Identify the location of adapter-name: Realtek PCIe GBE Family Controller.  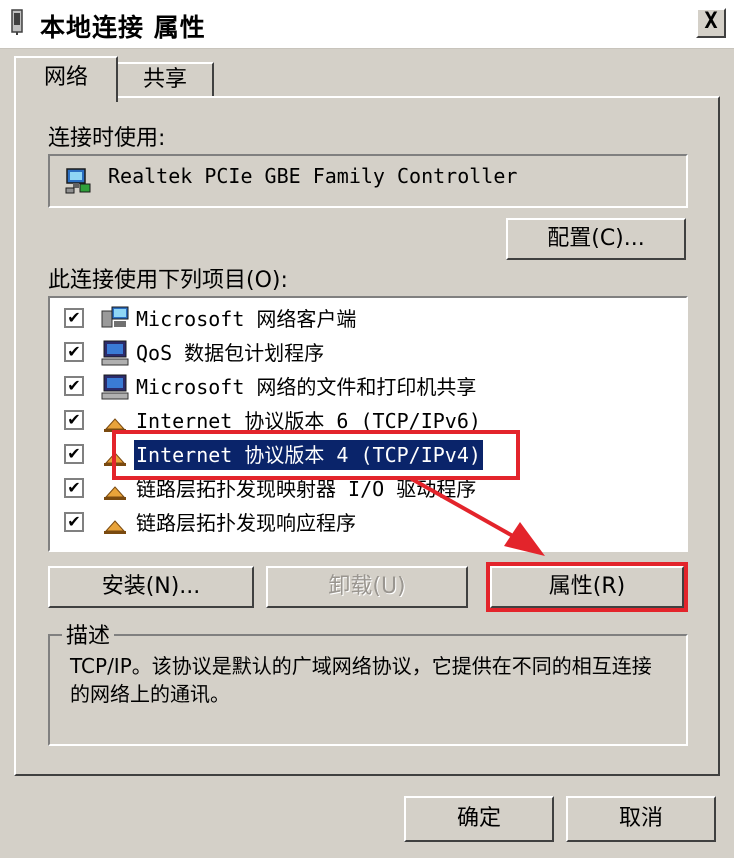
(313, 176).